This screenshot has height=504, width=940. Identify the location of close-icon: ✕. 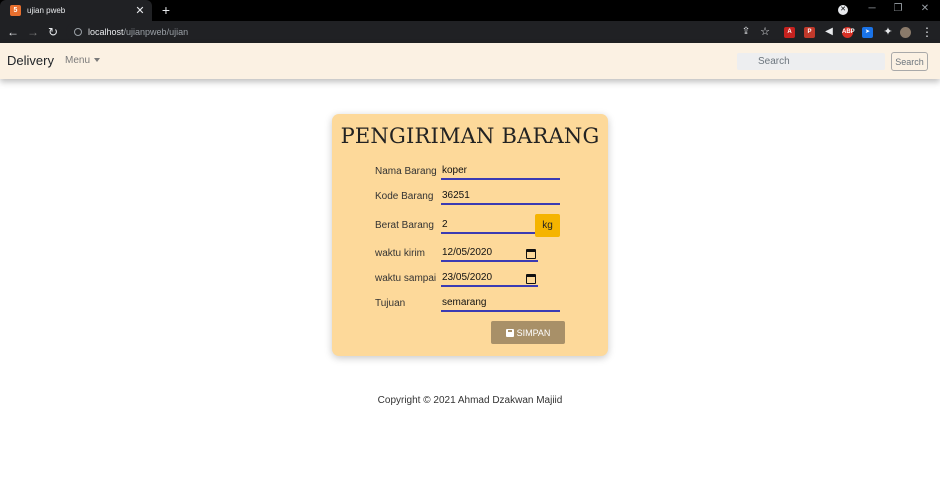
(140, 10).